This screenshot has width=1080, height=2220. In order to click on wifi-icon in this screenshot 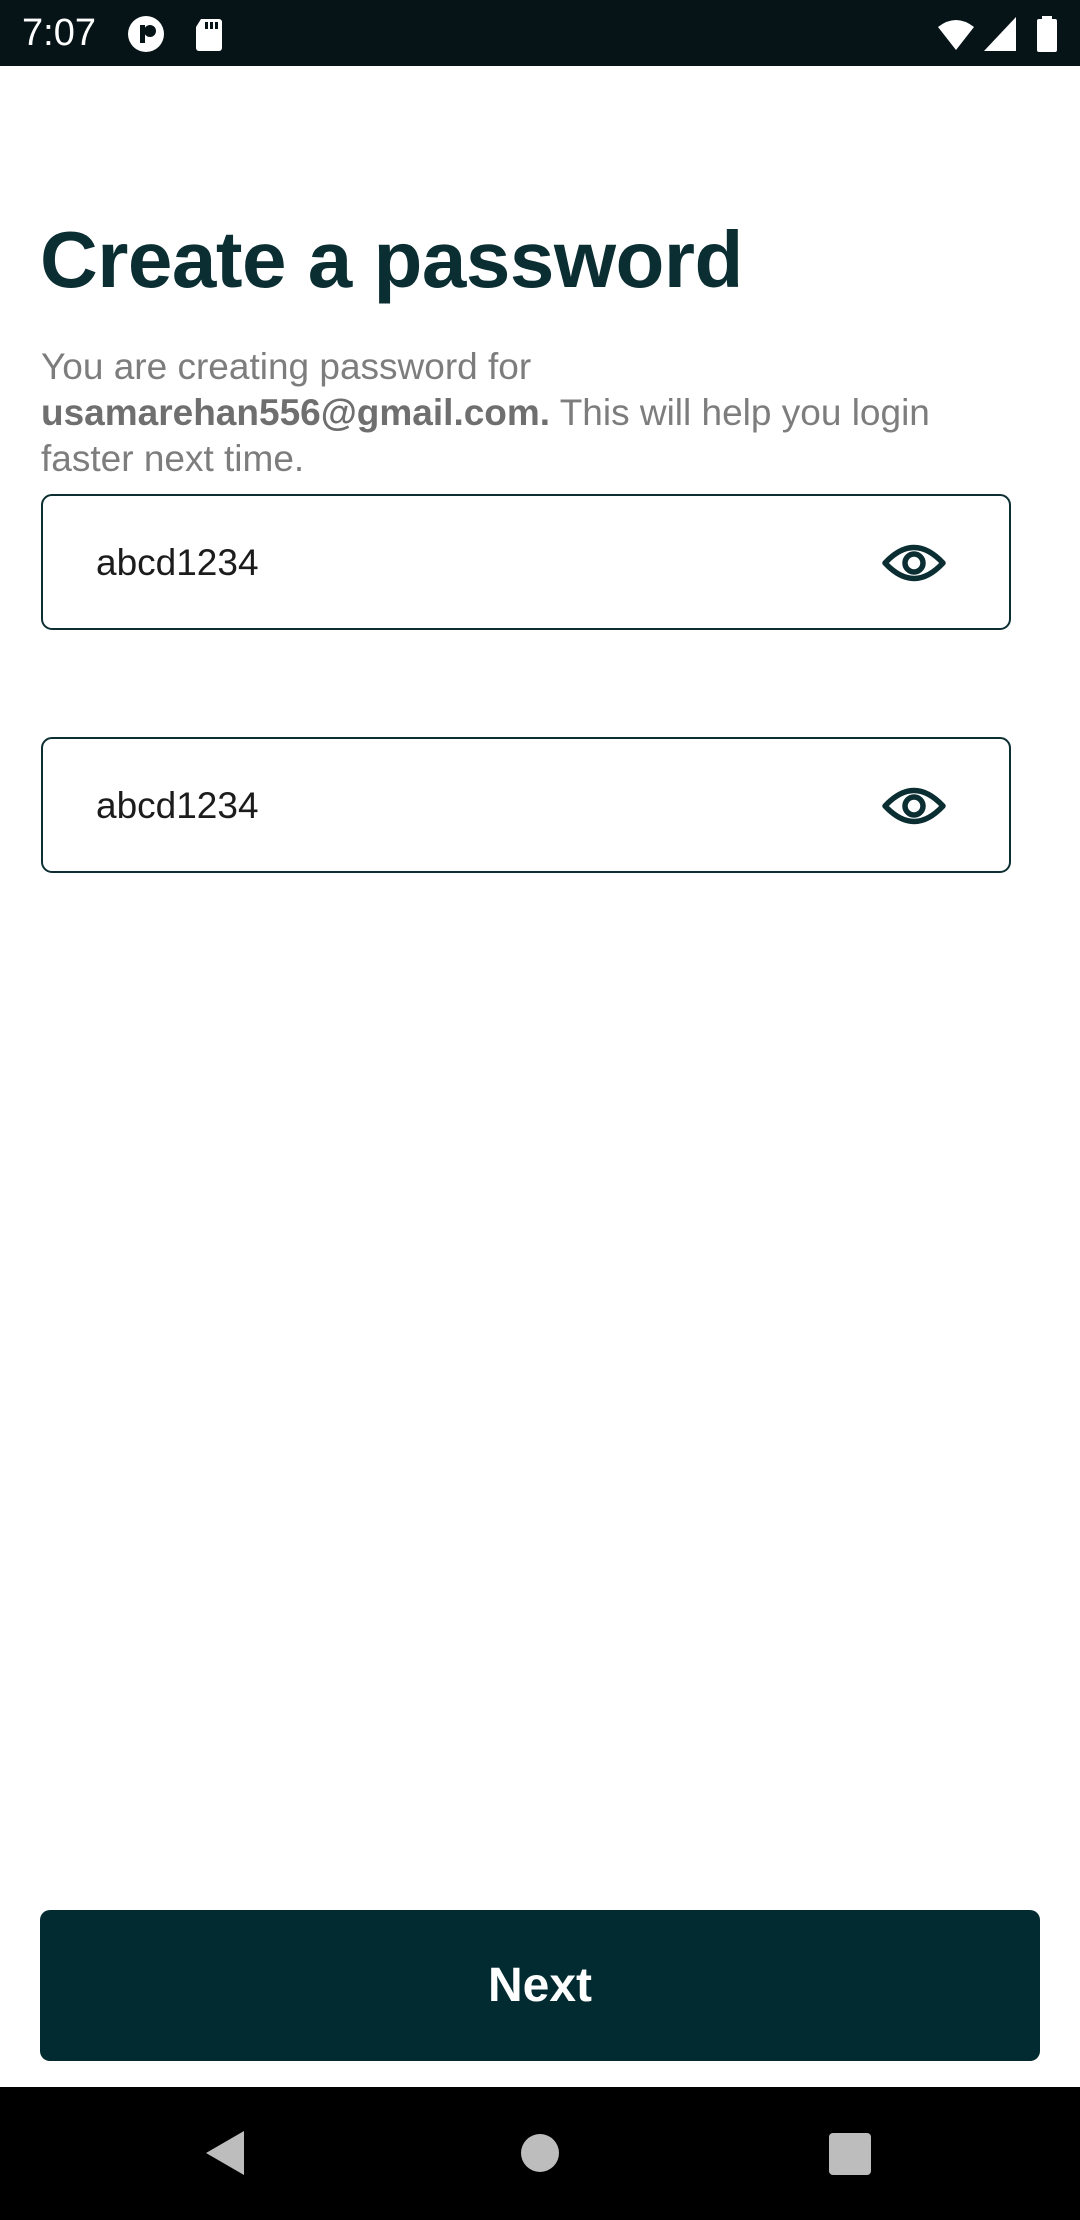, I will do `click(956, 35)`.